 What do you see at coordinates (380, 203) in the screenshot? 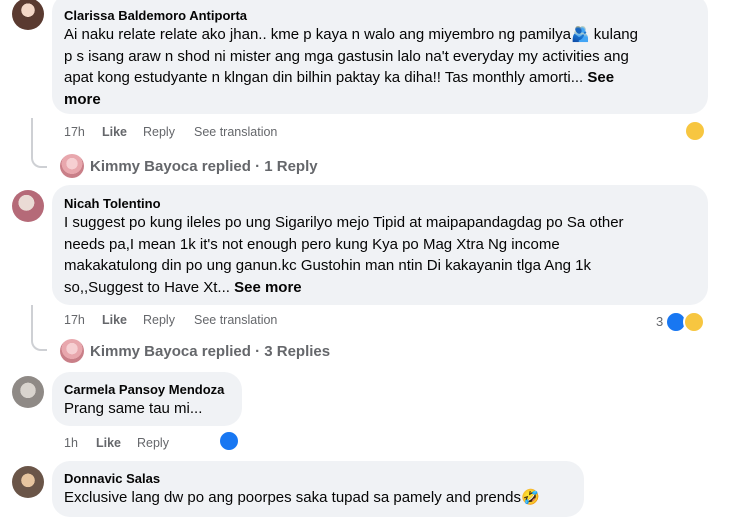
I see `comment-author: Nicah Tolentino` at bounding box center [380, 203].